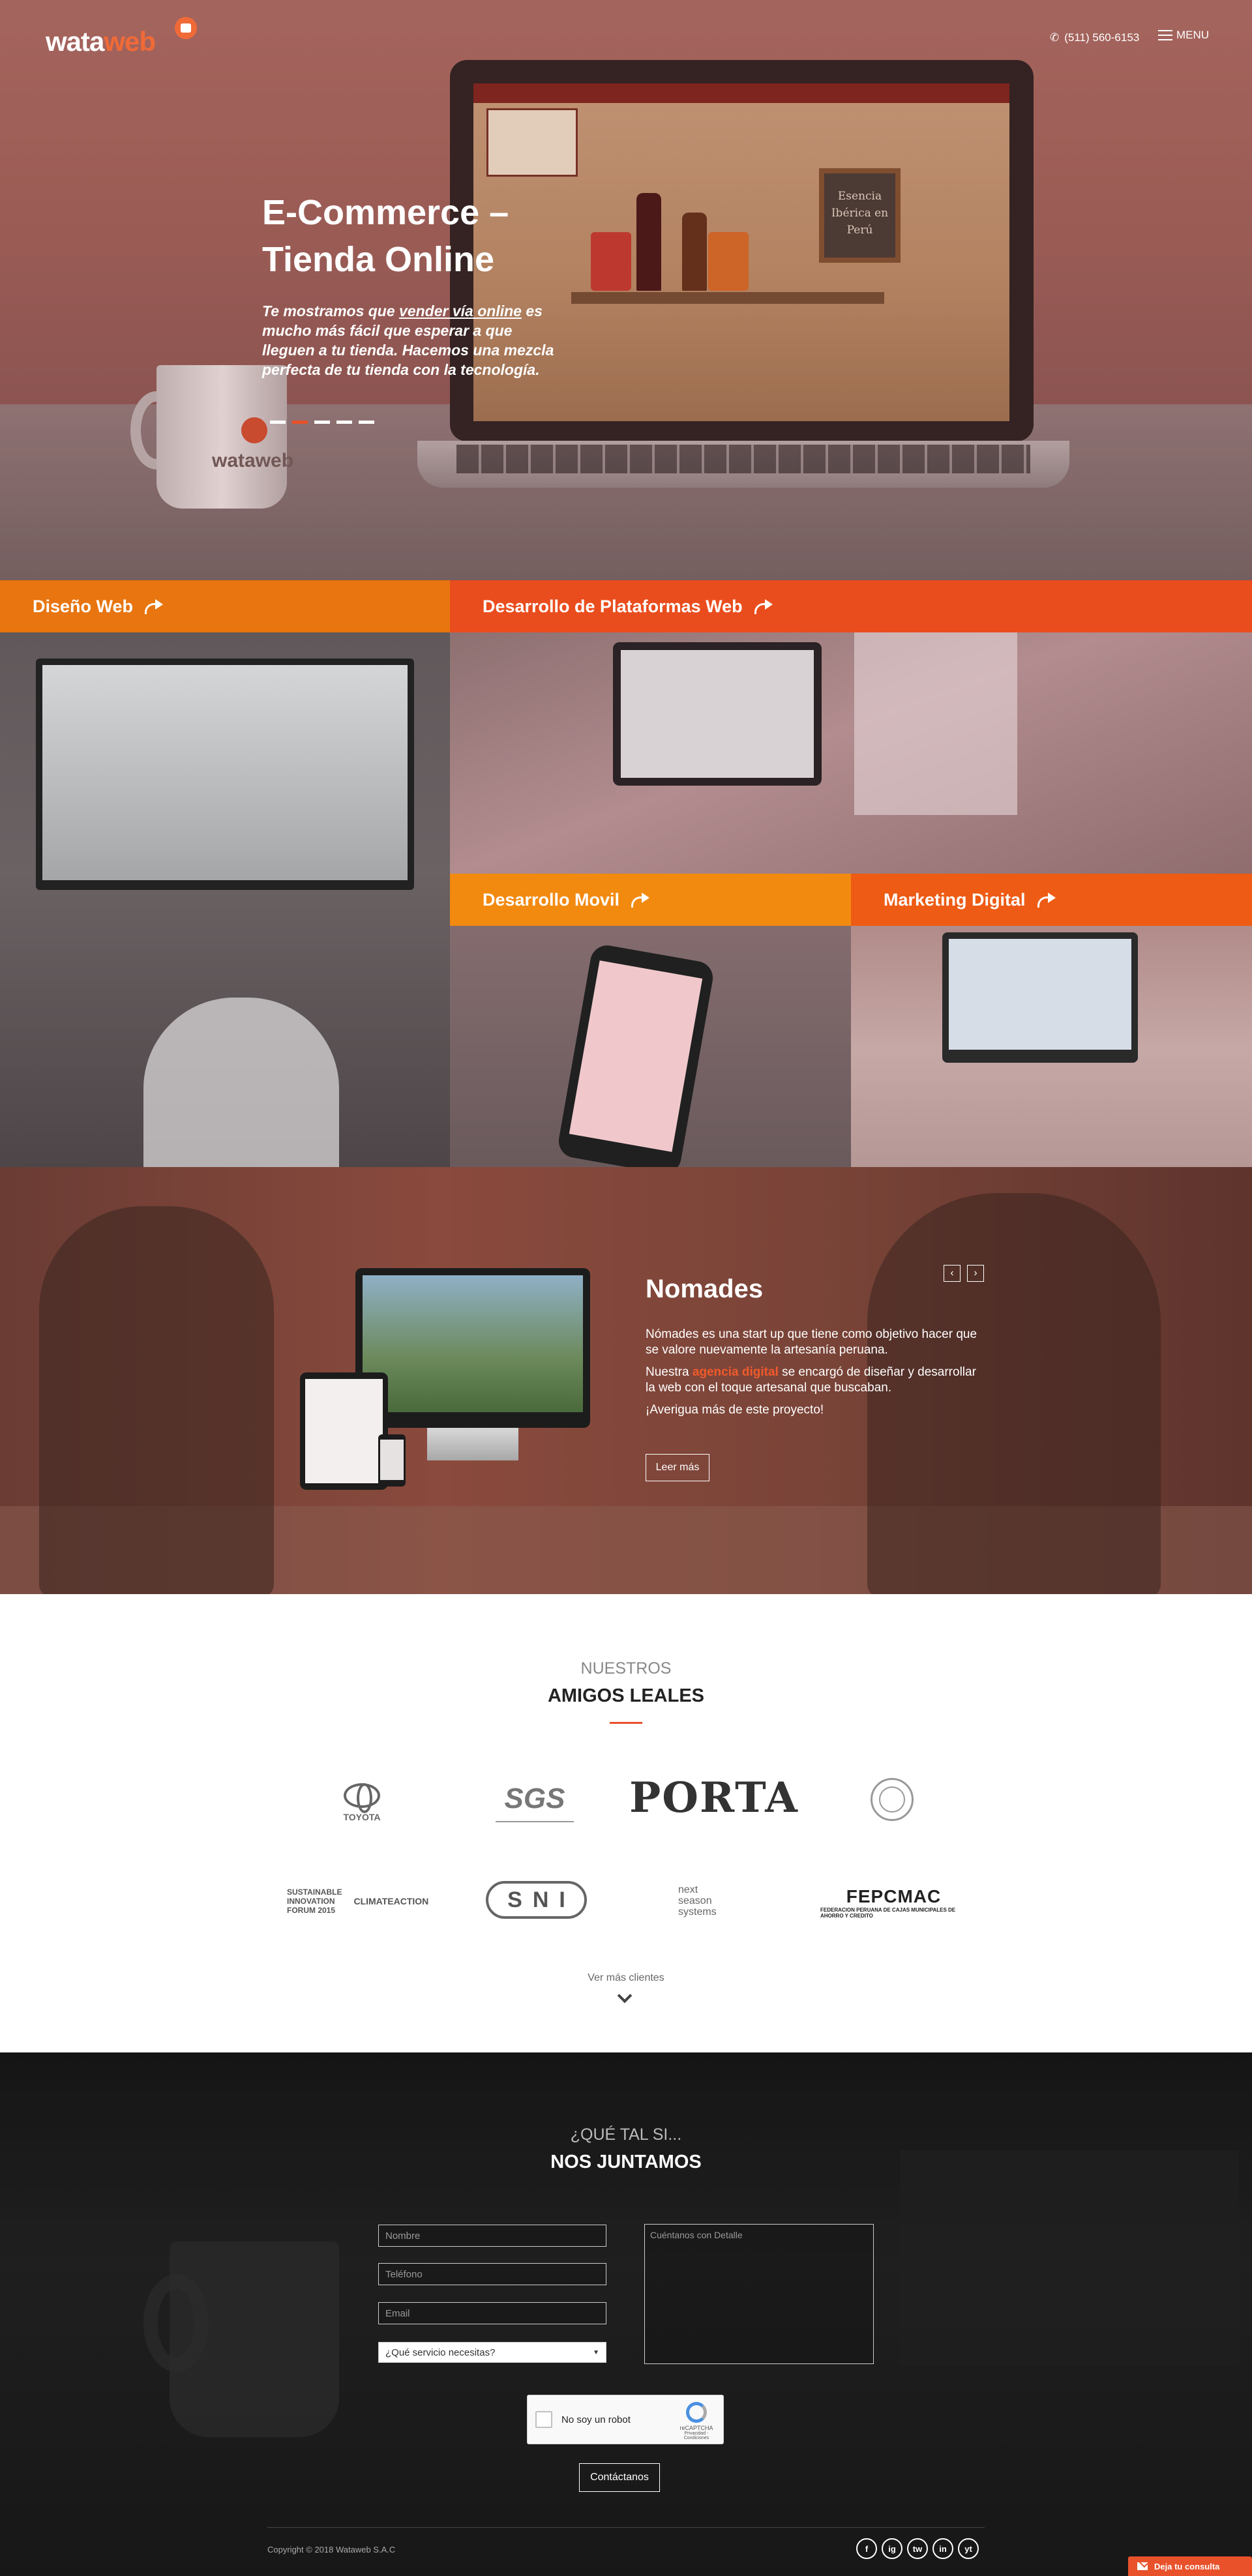 This screenshot has height=2576, width=1252. What do you see at coordinates (955, 899) in the screenshot?
I see `service-label-text: Marketing Digital` at bounding box center [955, 899].